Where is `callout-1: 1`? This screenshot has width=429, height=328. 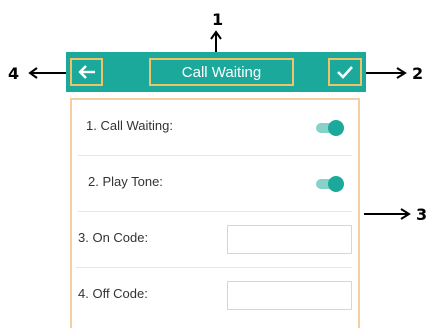
callout-1: 1 is located at coordinates (218, 19).